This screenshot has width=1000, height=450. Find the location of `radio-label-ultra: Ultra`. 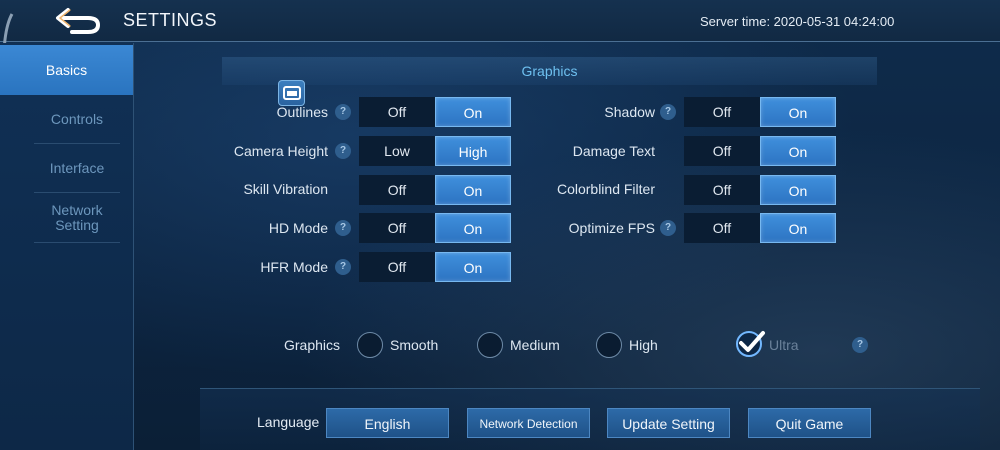

radio-label-ultra: Ultra is located at coordinates (784, 345).